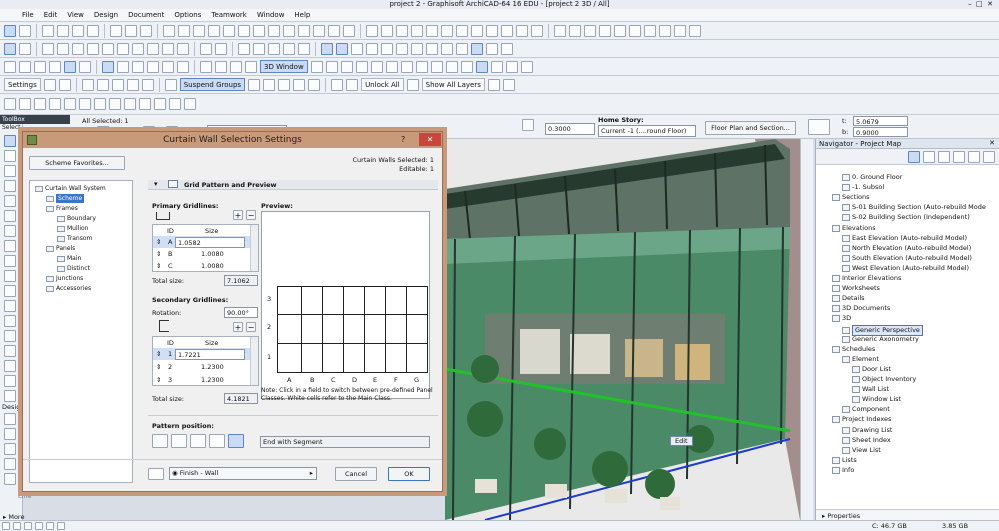 The height and width of the screenshot is (531, 999). I want to click on detail-tool-icon, so click(605, 30).